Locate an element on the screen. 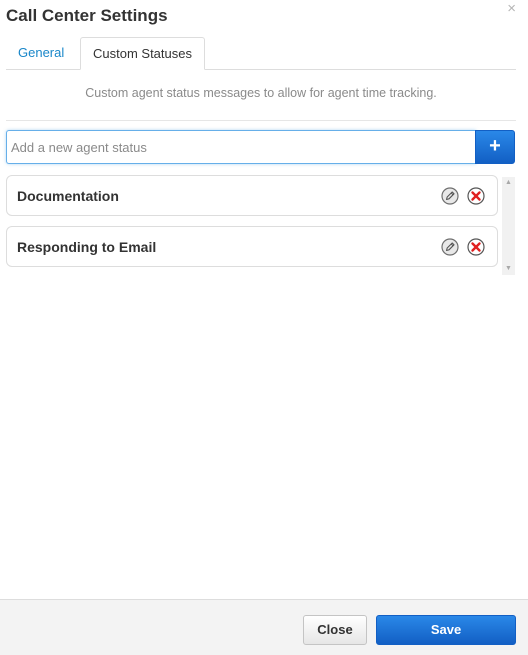  status-list: Documentation Responding to Email is located at coordinates (253, 225).